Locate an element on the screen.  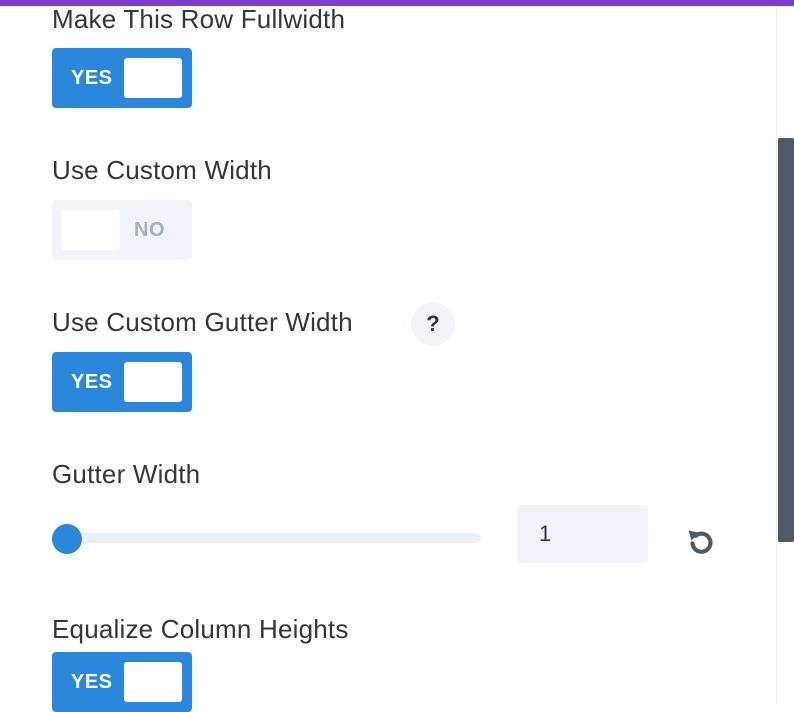
fullwidth-label: Make This Row Fullwidth is located at coordinates (199, 19).